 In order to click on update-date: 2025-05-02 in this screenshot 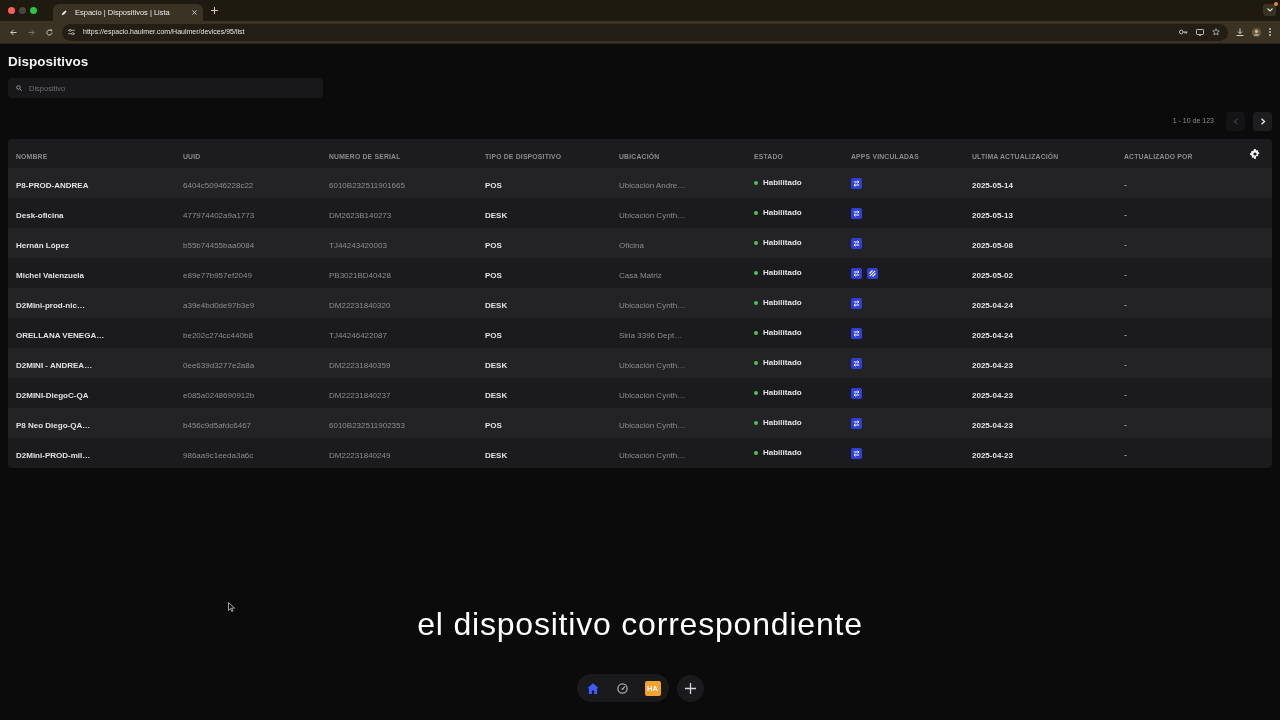, I will do `click(992, 275)`.